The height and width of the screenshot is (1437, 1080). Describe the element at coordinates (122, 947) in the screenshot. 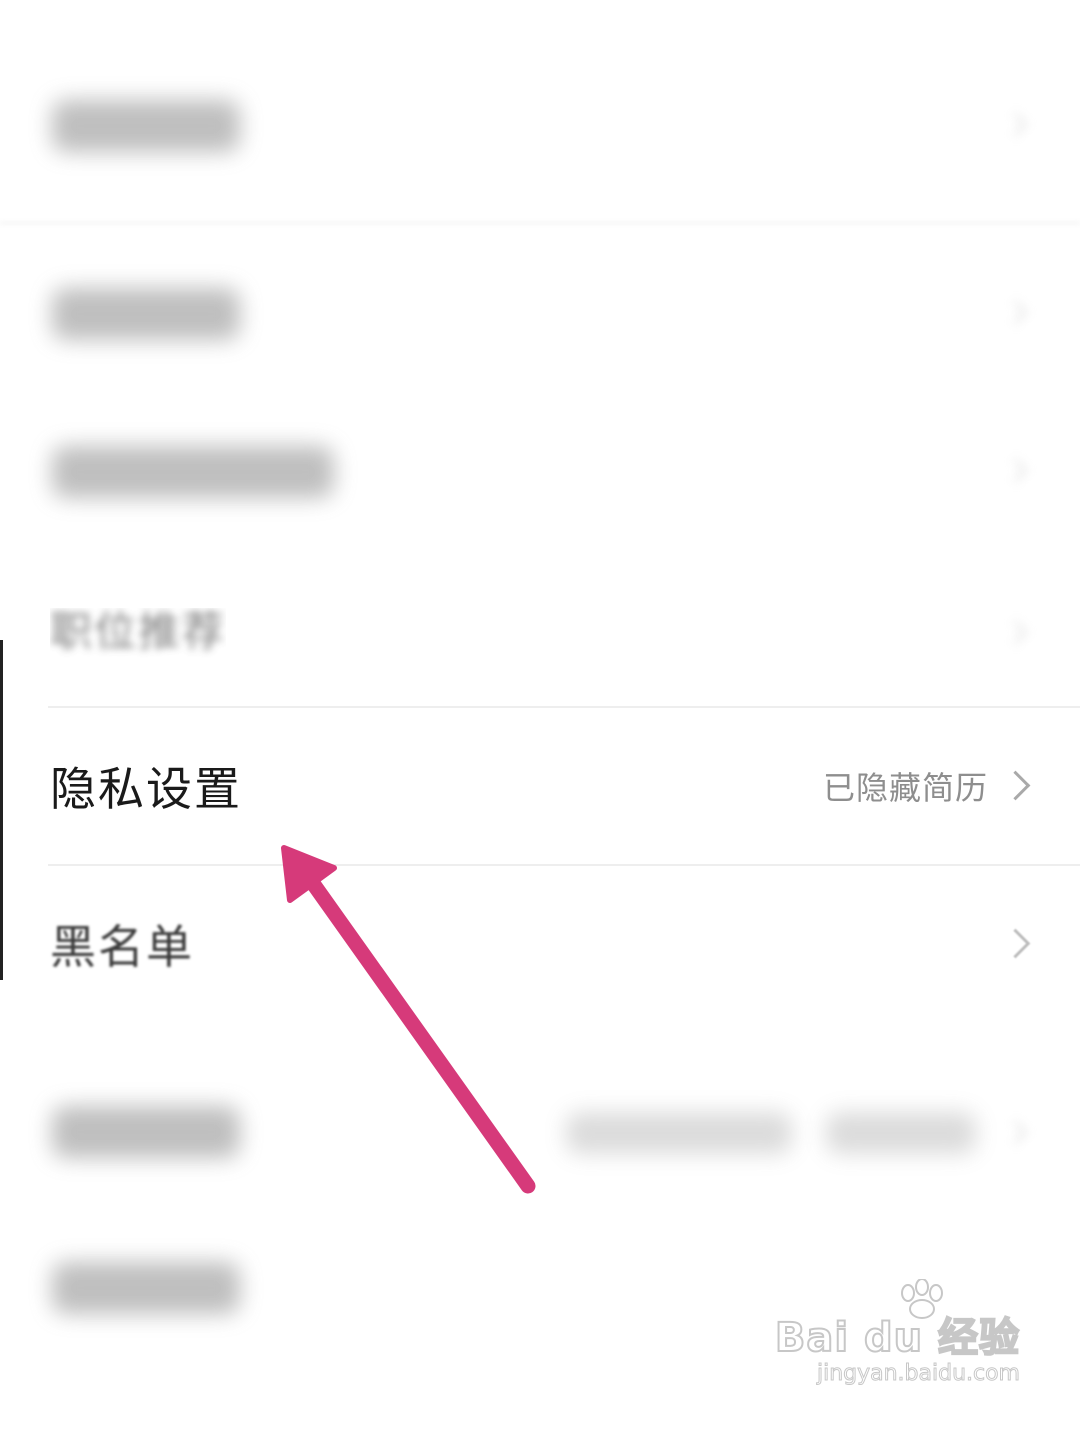

I see `blacklist-label: 黑名单` at that location.